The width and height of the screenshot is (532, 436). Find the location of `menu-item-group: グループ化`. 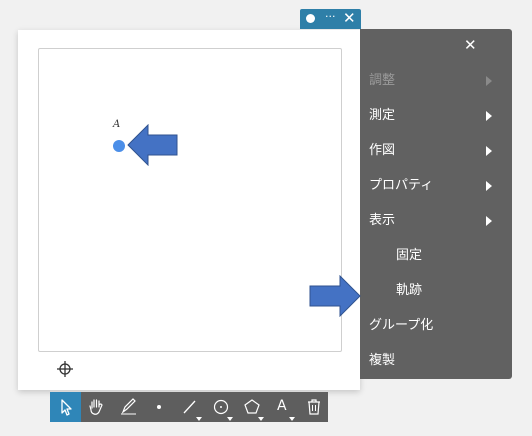

menu-item-group: グループ化 is located at coordinates (401, 326).